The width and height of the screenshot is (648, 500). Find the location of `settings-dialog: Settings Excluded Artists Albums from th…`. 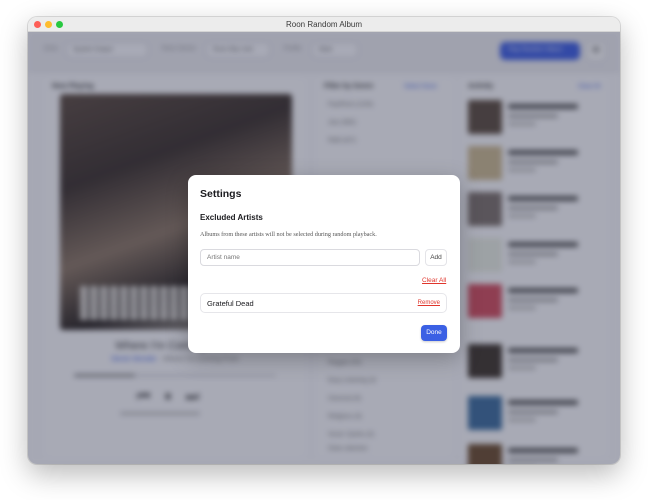

settings-dialog: Settings Excluded Artists Albums from th… is located at coordinates (324, 264).